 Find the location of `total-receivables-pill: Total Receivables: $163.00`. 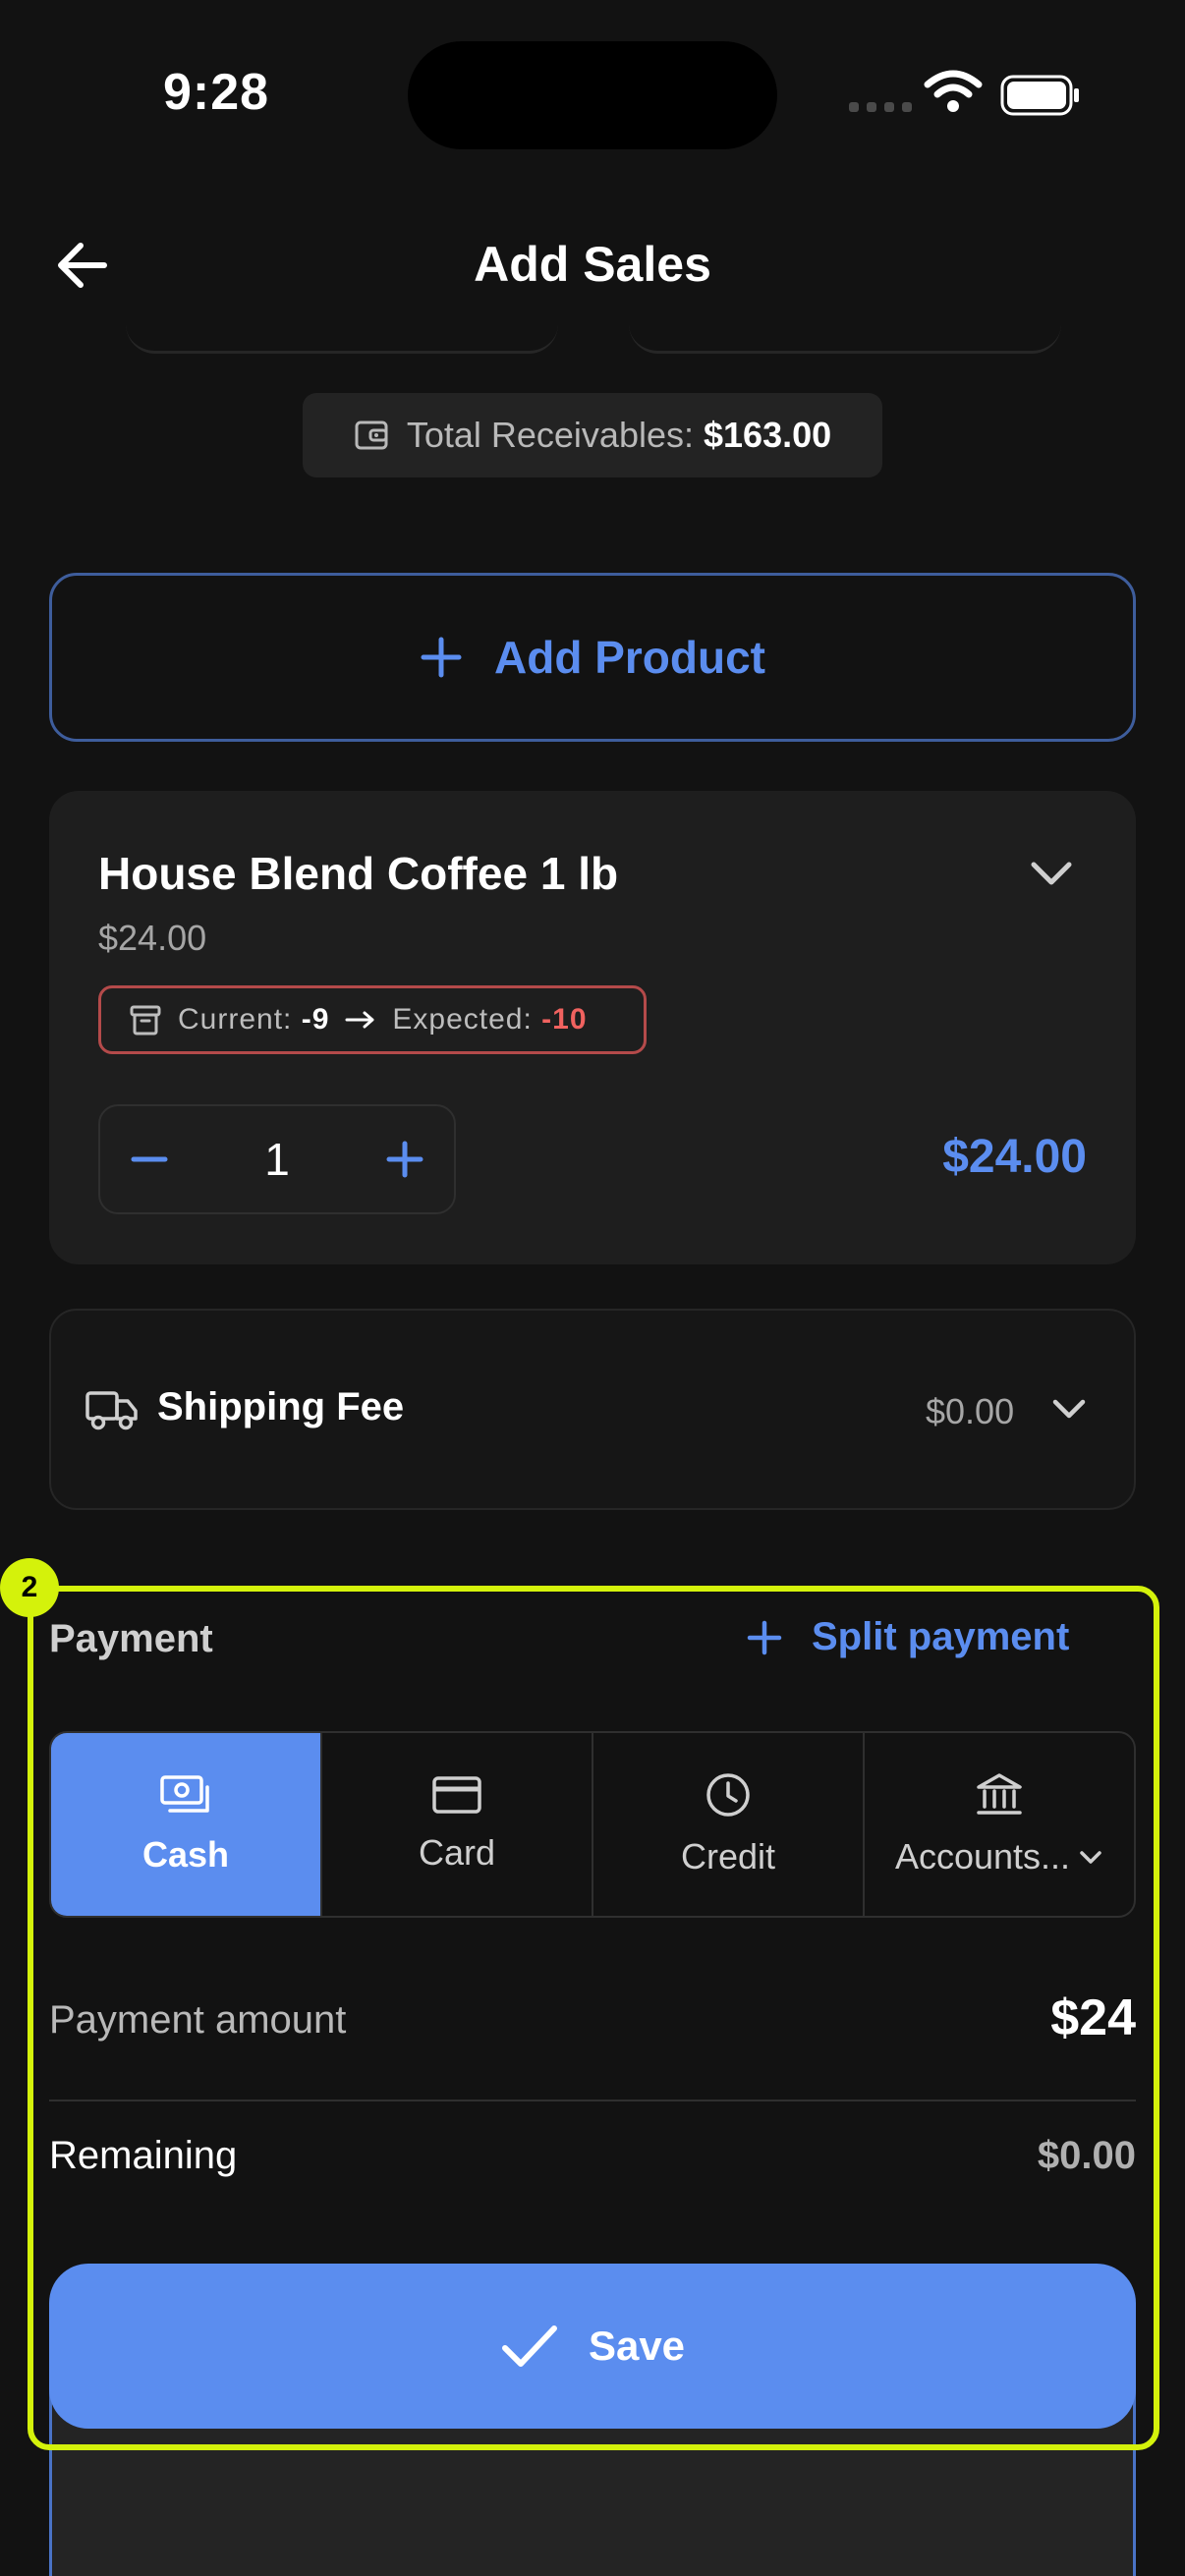

total-receivables-pill: Total Receivables: $163.00 is located at coordinates (592, 435).